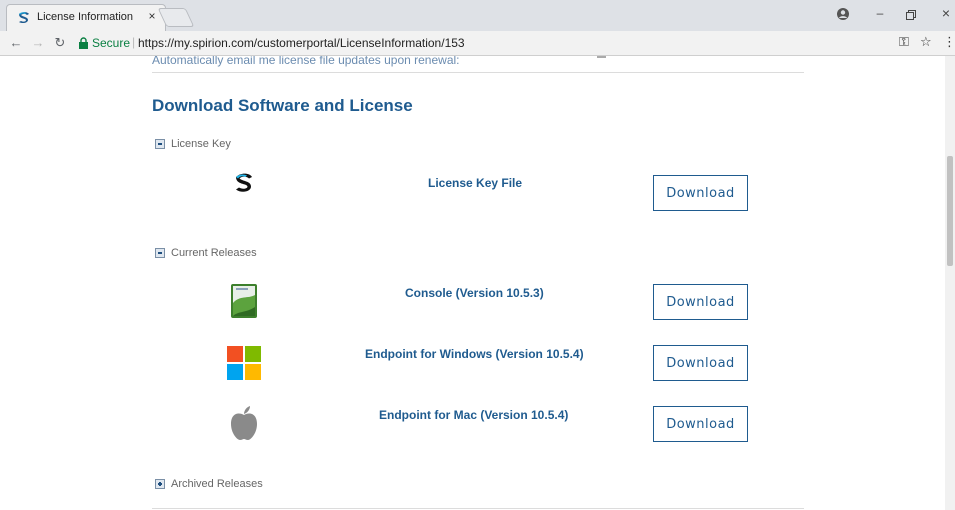 This screenshot has width=955, height=510. I want to click on lock-icon, so click(83, 43).